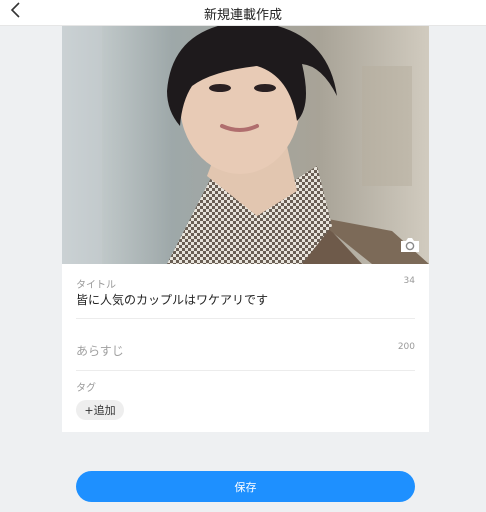 The width and height of the screenshot is (486, 512). What do you see at coordinates (100, 410) in the screenshot?
I see `add-tag-button: +追加` at bounding box center [100, 410].